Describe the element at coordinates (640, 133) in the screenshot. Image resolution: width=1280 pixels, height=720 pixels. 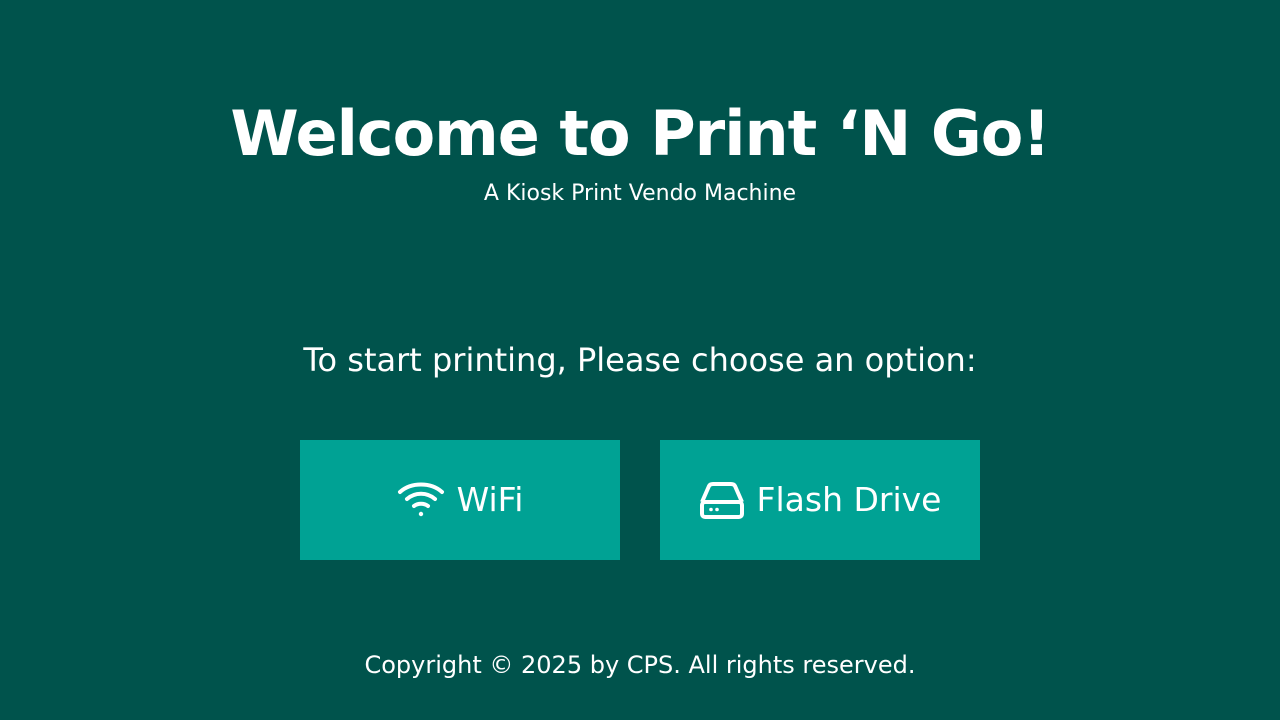
I see `page-title: Welcome to Print ‘N Go!` at that location.